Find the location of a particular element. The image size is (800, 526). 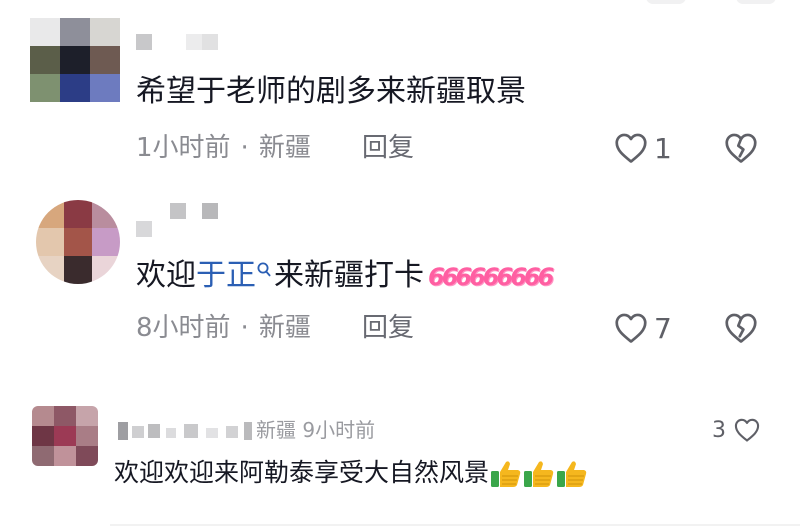

like-button: 1 is located at coordinates (642, 148).